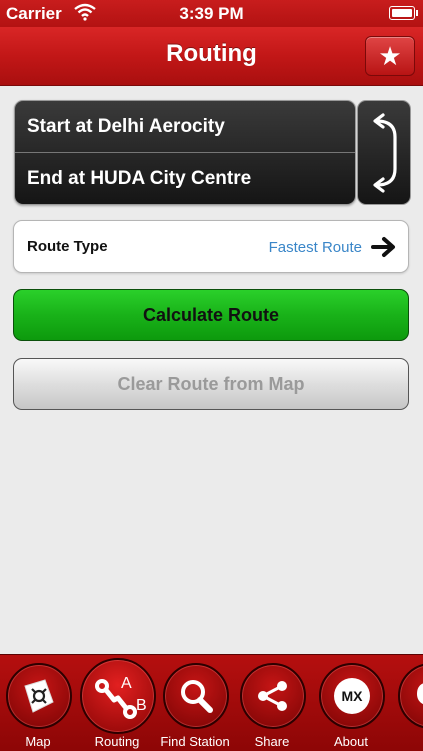 The width and height of the screenshot is (423, 751). Describe the element at coordinates (38, 741) in the screenshot. I see `tab-label: Map` at that location.